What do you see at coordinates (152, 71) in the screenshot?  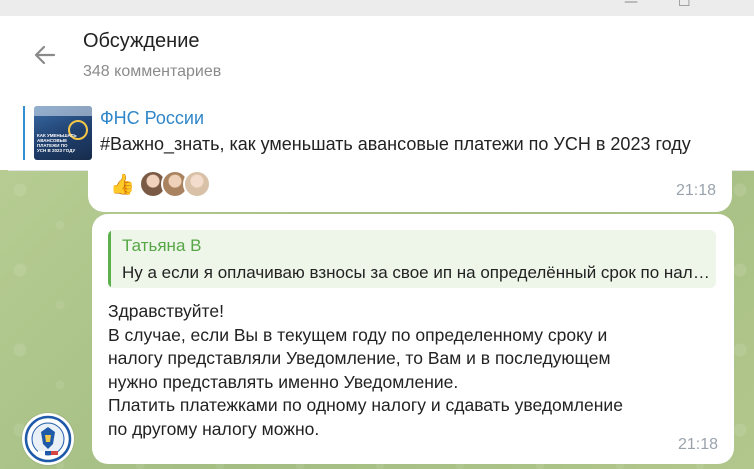 I see `comment-count: 348 комментариев` at bounding box center [152, 71].